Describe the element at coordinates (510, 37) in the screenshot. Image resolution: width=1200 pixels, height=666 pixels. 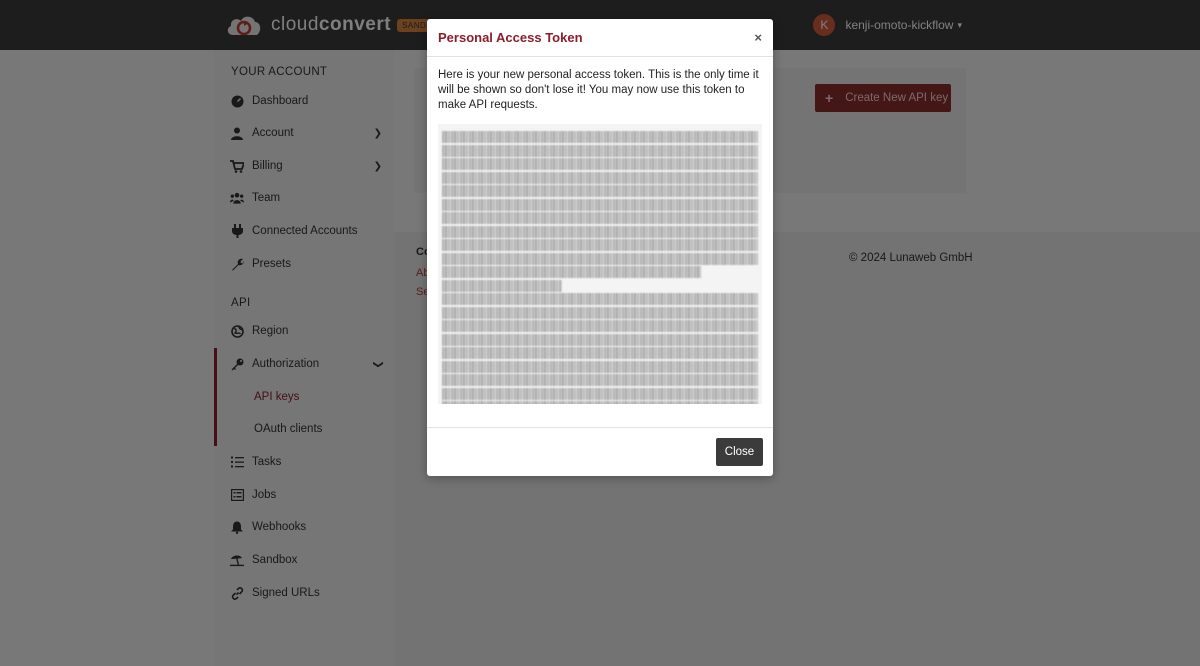
I see `modal-title: Personal Access Token` at that location.